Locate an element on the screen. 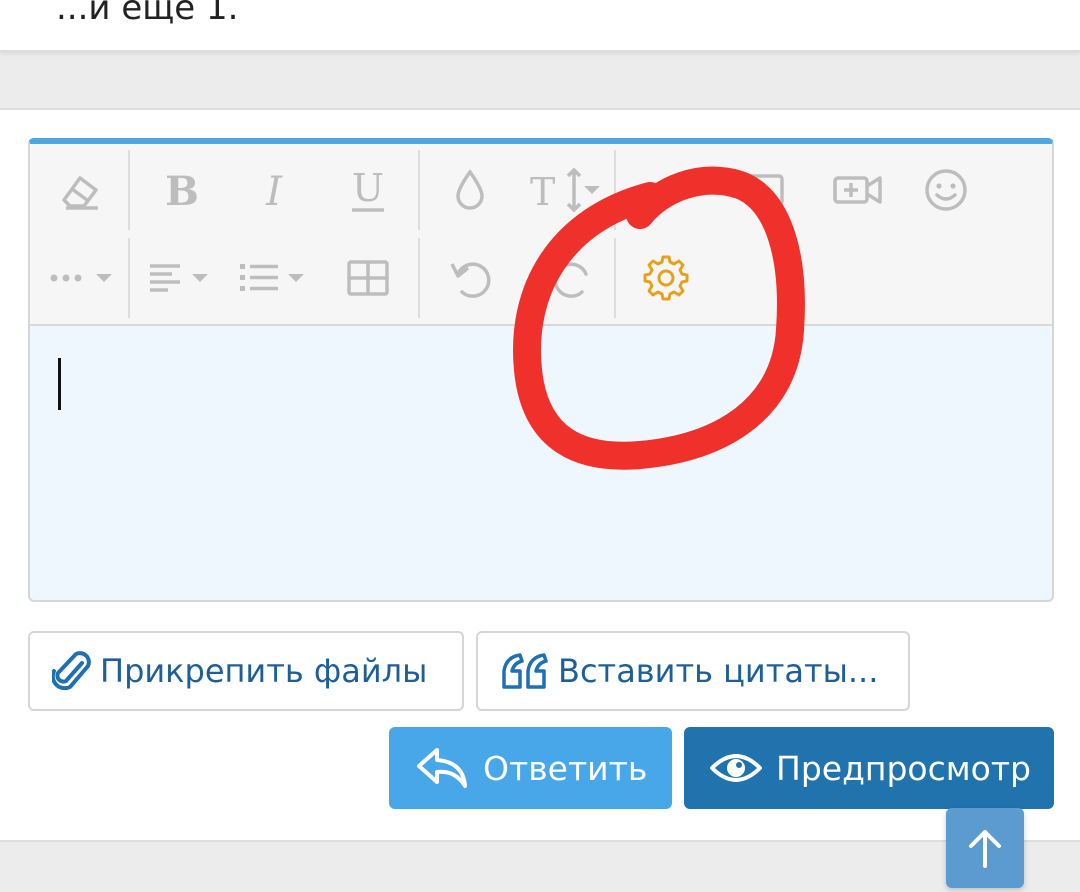 The image size is (1080, 892). align-button is located at coordinates (184, 278).